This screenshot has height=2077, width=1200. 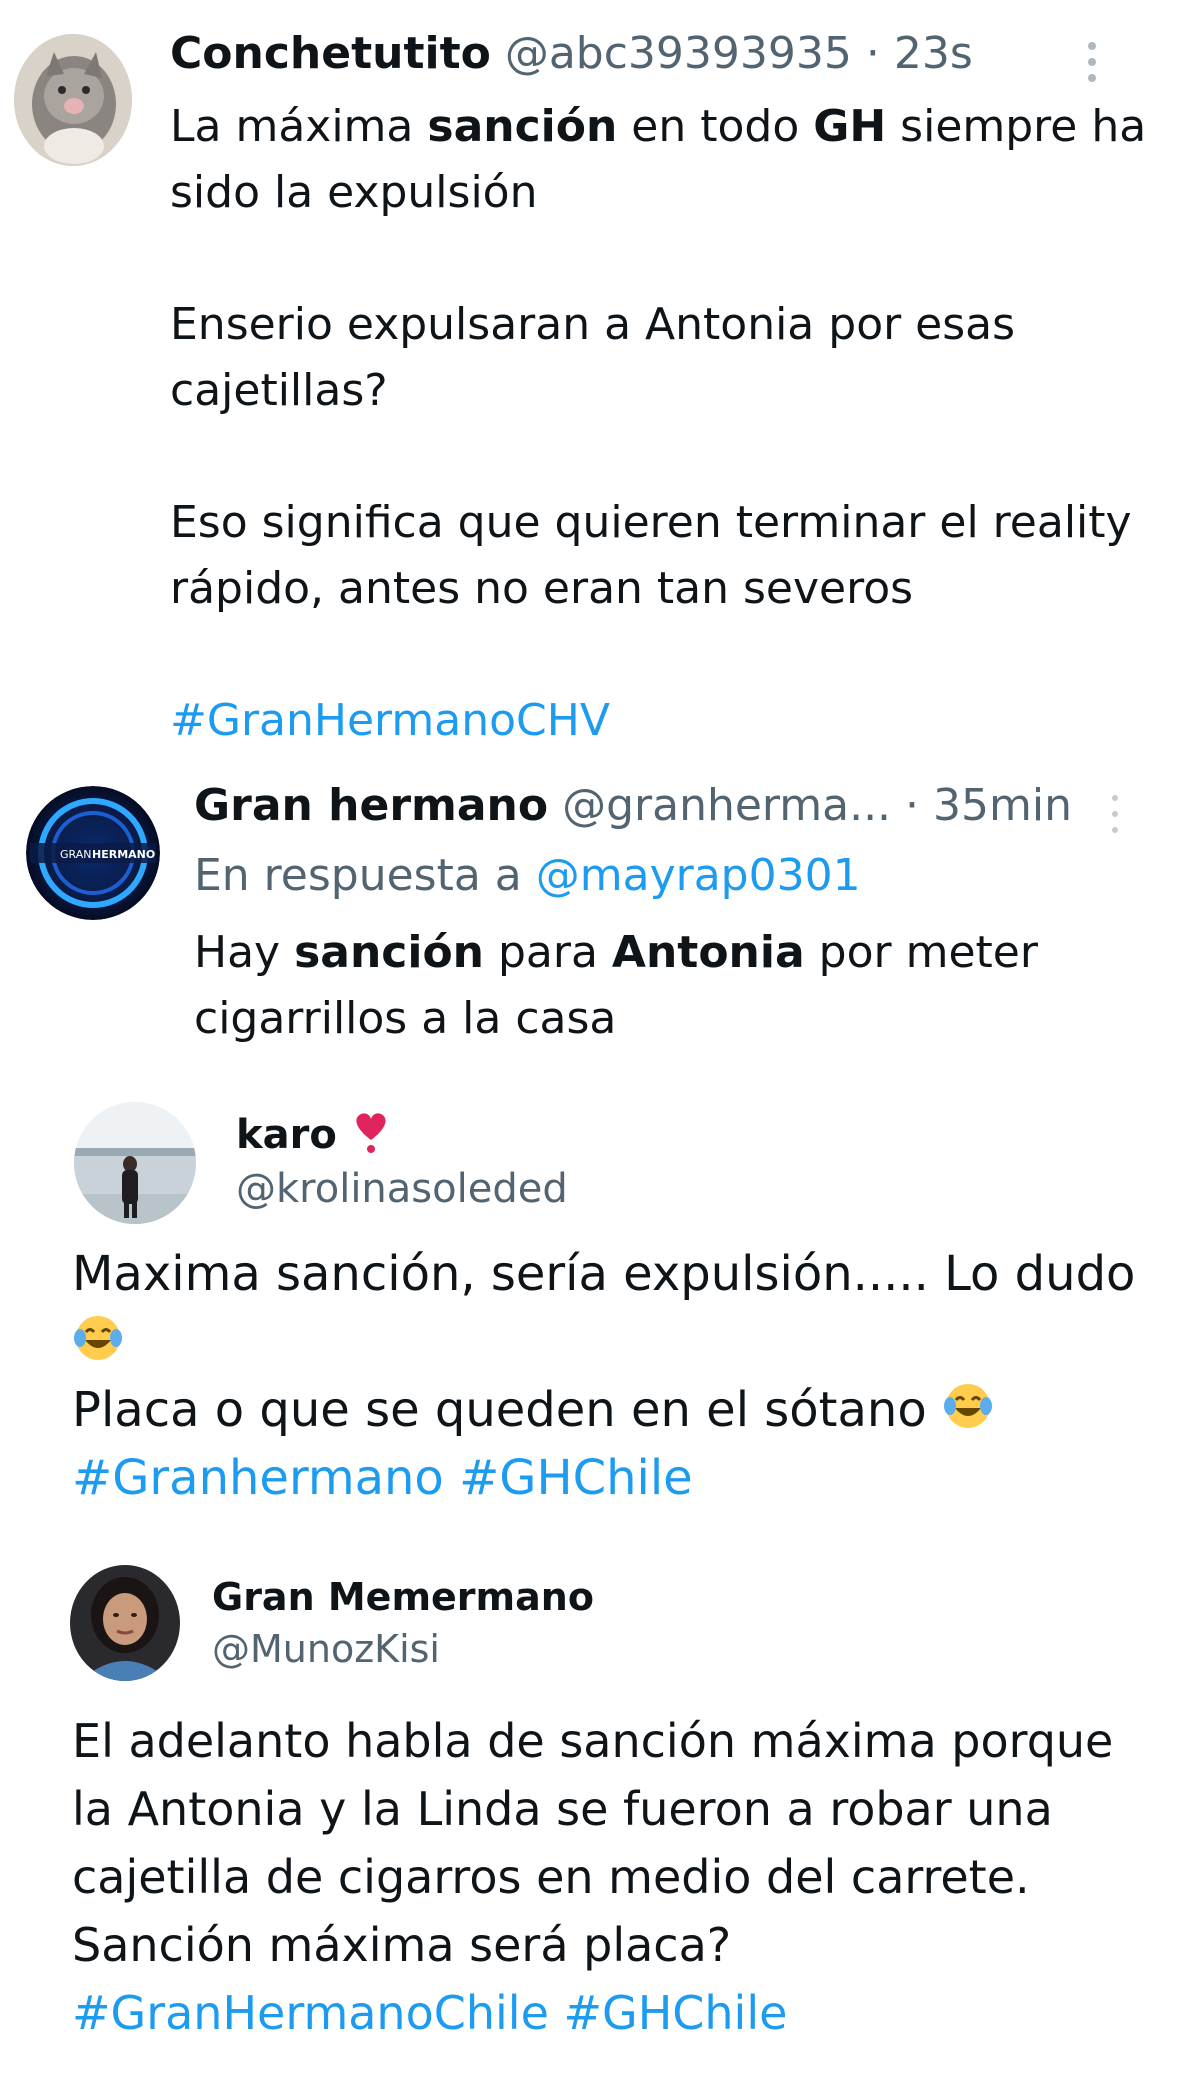 I want to click on text-run: La máxima, so click(x=299, y=126).